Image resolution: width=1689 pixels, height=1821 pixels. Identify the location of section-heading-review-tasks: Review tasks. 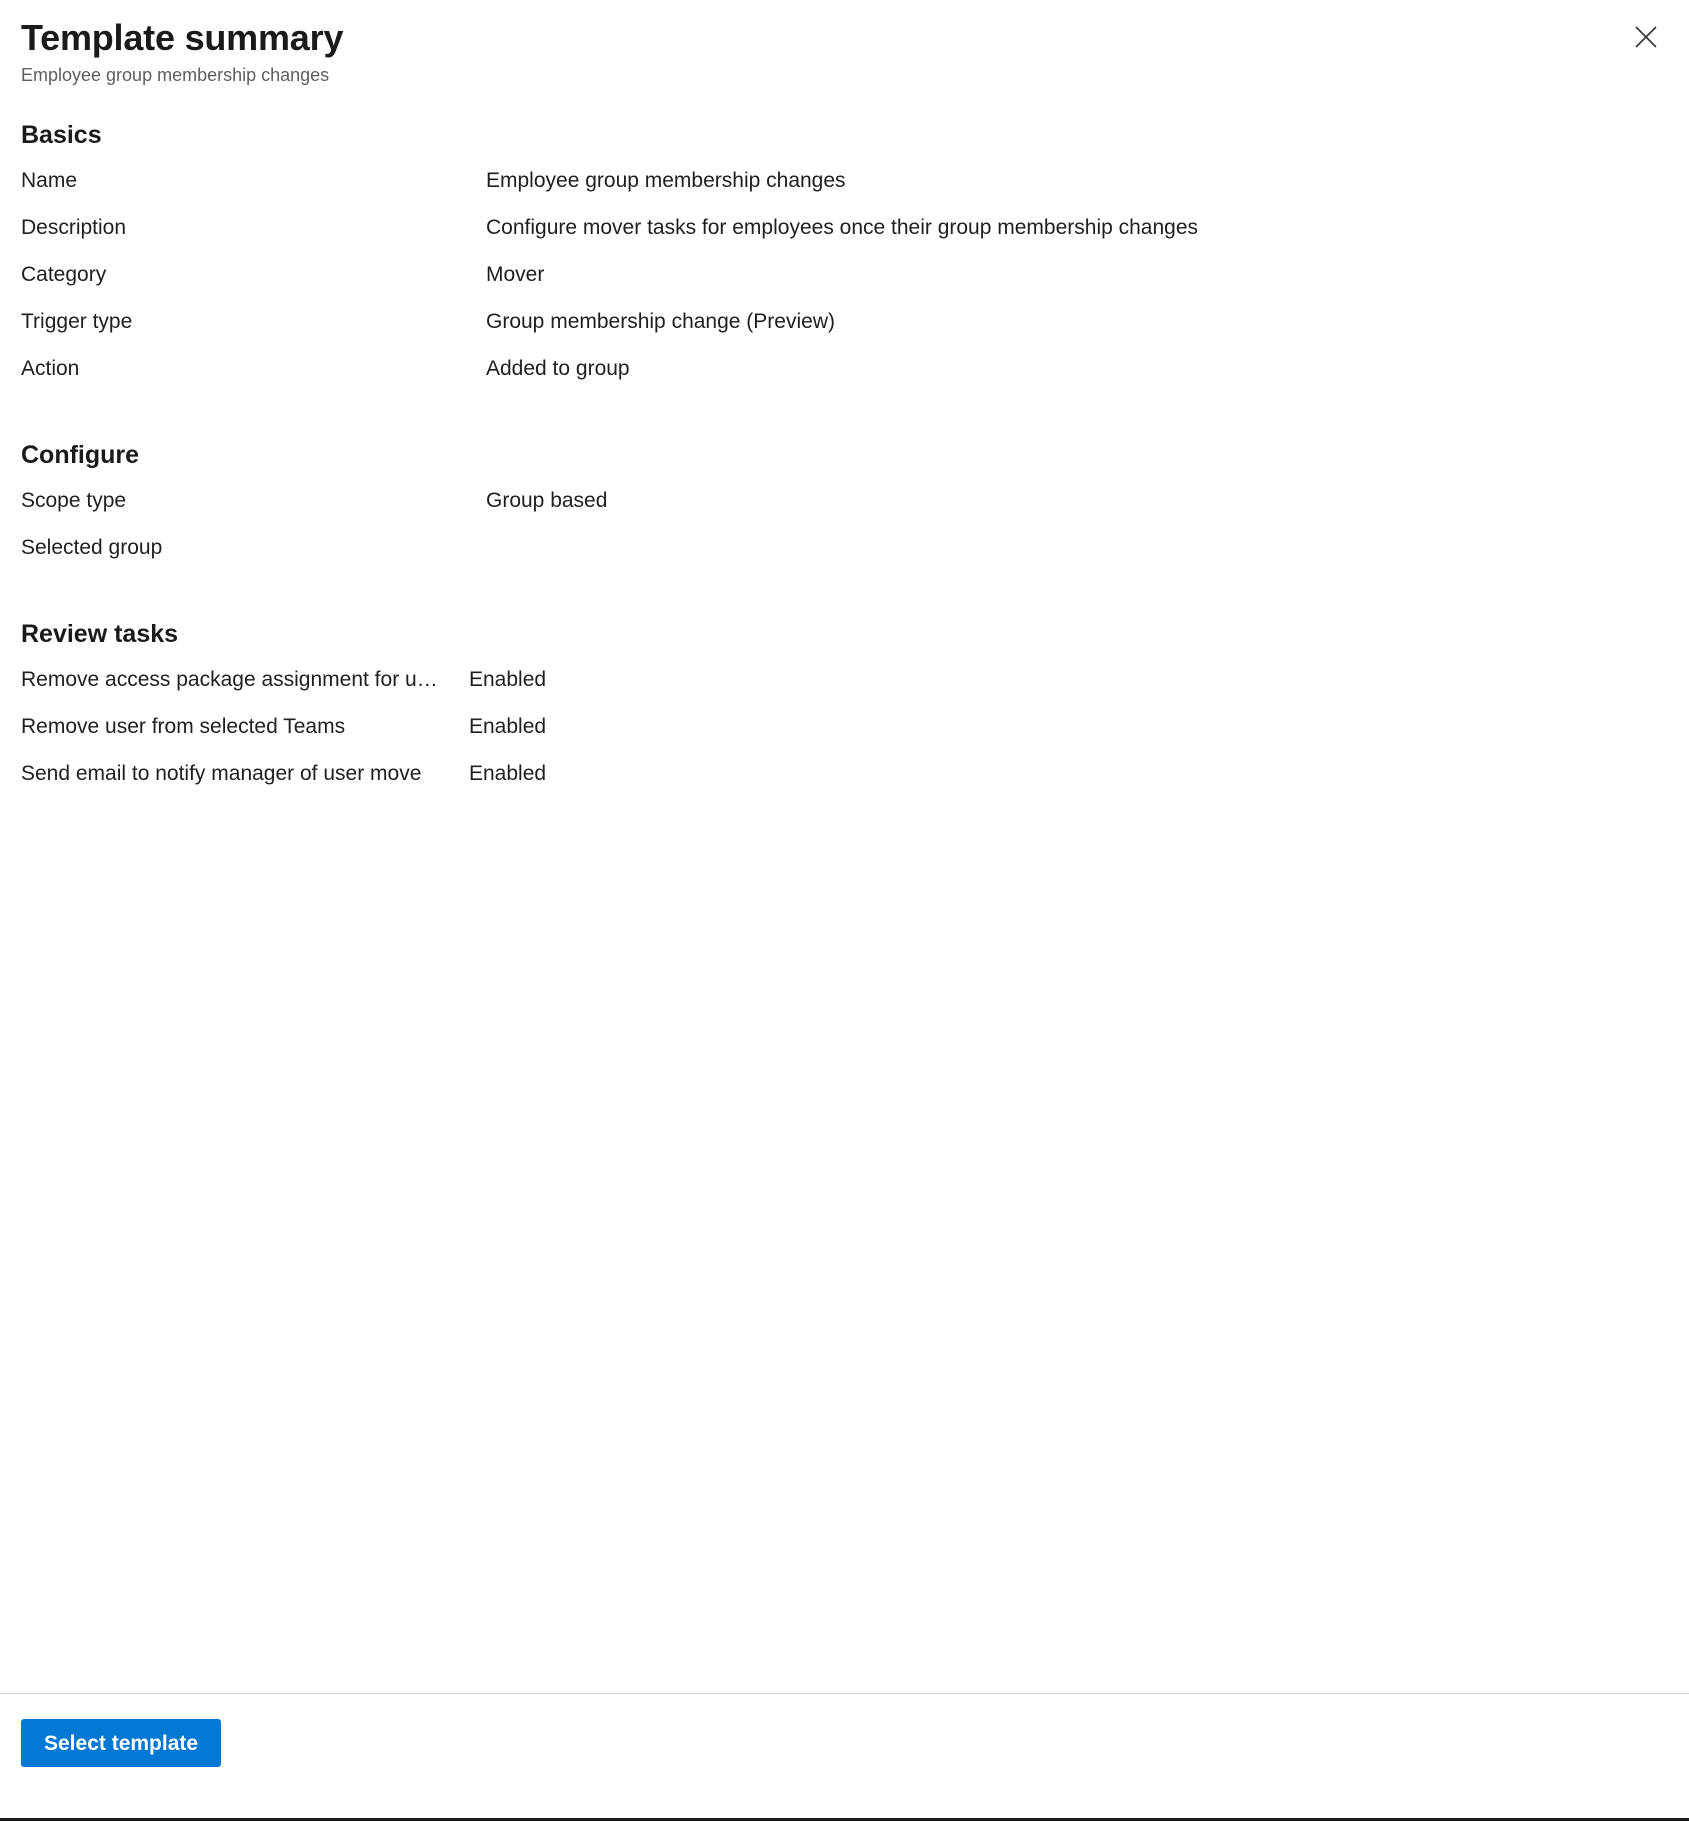
(100, 634).